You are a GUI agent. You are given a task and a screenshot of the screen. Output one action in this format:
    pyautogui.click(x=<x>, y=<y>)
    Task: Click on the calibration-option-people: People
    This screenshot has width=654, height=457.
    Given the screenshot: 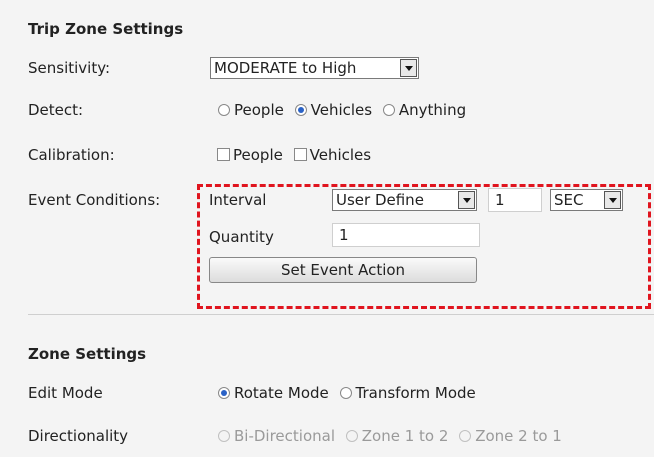 What is the action you would take?
    pyautogui.click(x=250, y=155)
    